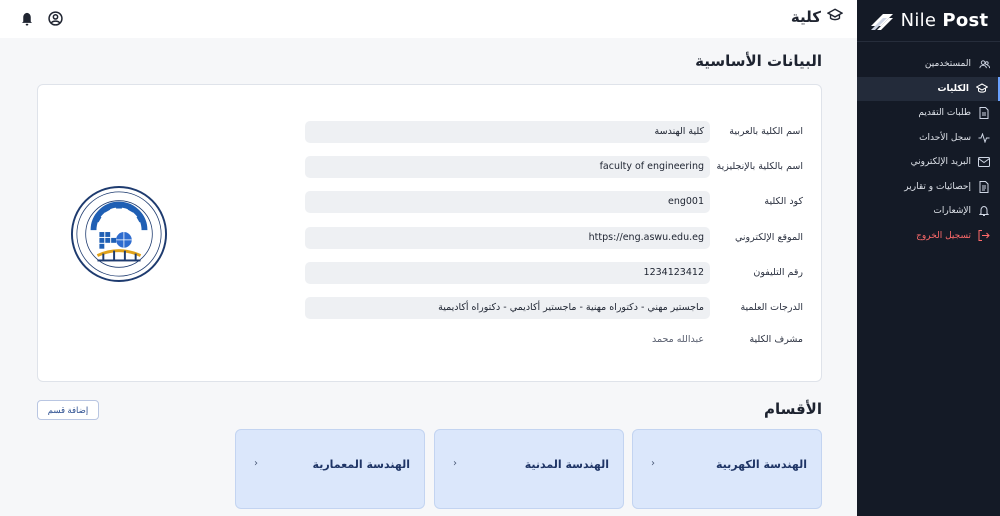  What do you see at coordinates (761, 464) in the screenshot?
I see `department-name: الهندسة الكهربية` at bounding box center [761, 464].